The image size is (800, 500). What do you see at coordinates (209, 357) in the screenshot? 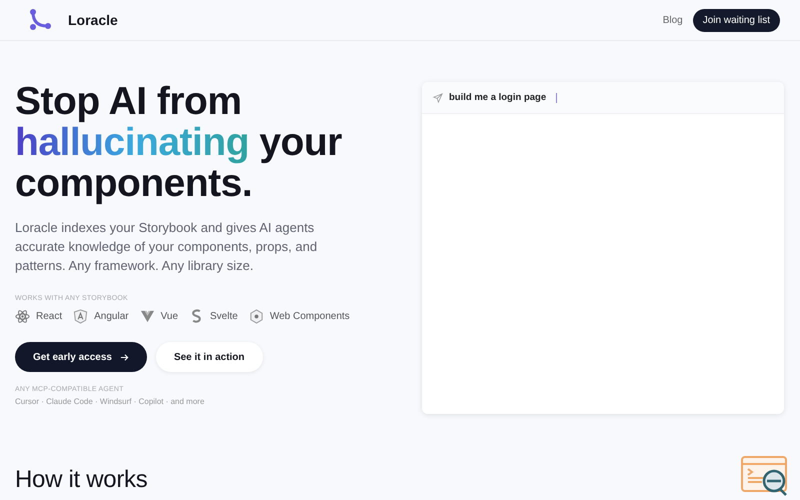
I see `see-it-in-action-button: See it in action` at bounding box center [209, 357].